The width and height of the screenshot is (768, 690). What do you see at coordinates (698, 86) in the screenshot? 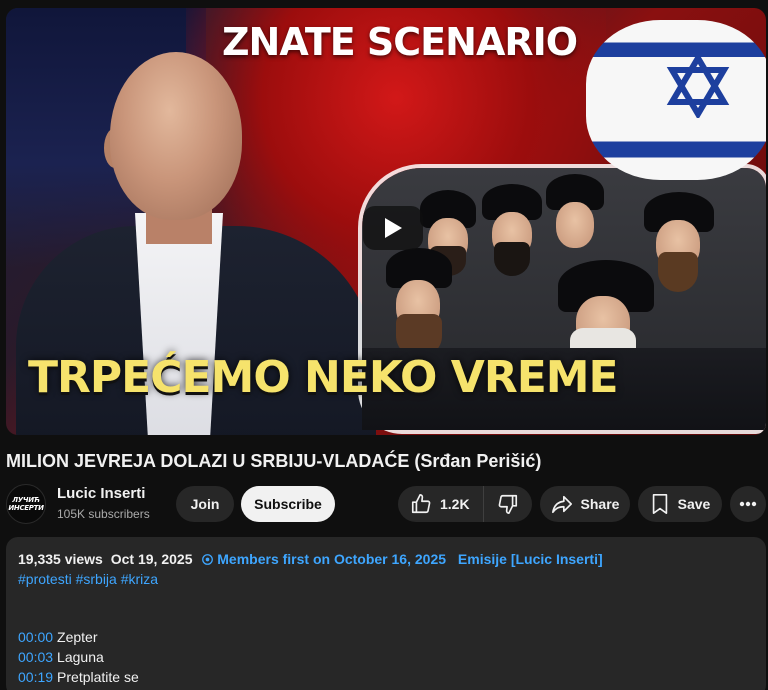
I see `star-of-david-icon` at bounding box center [698, 86].